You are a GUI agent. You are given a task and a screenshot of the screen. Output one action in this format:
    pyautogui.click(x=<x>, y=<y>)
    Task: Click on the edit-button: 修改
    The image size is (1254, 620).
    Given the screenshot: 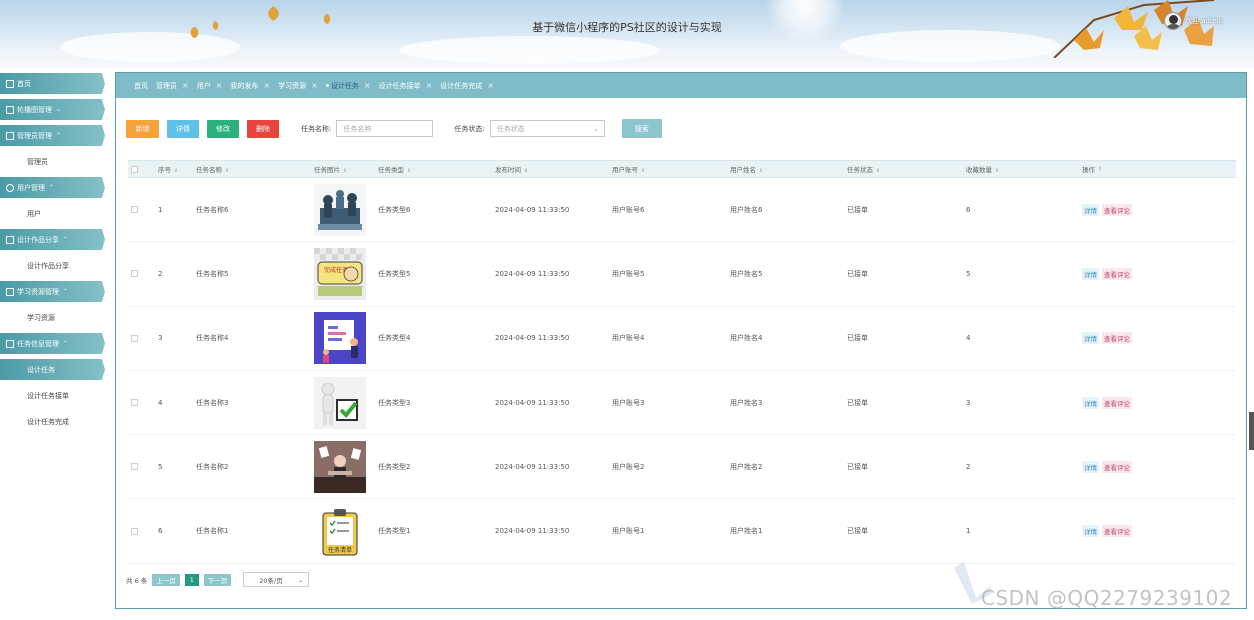 What is the action you would take?
    pyautogui.click(x=223, y=128)
    